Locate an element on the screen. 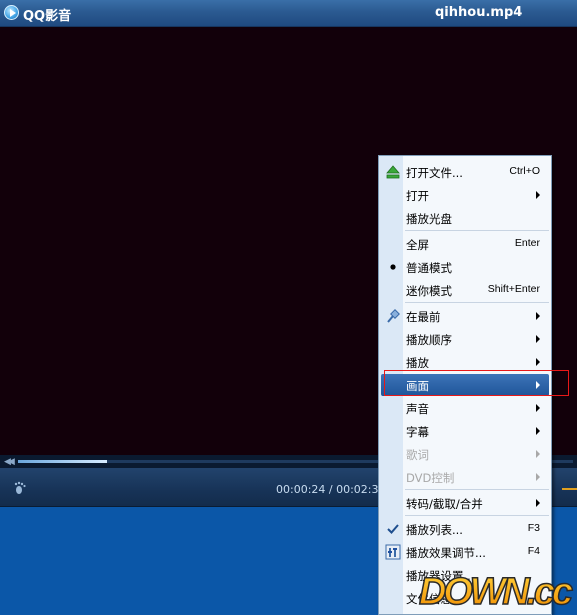 This screenshot has width=577, height=615. menu-item: 字幕 is located at coordinates (465, 431).